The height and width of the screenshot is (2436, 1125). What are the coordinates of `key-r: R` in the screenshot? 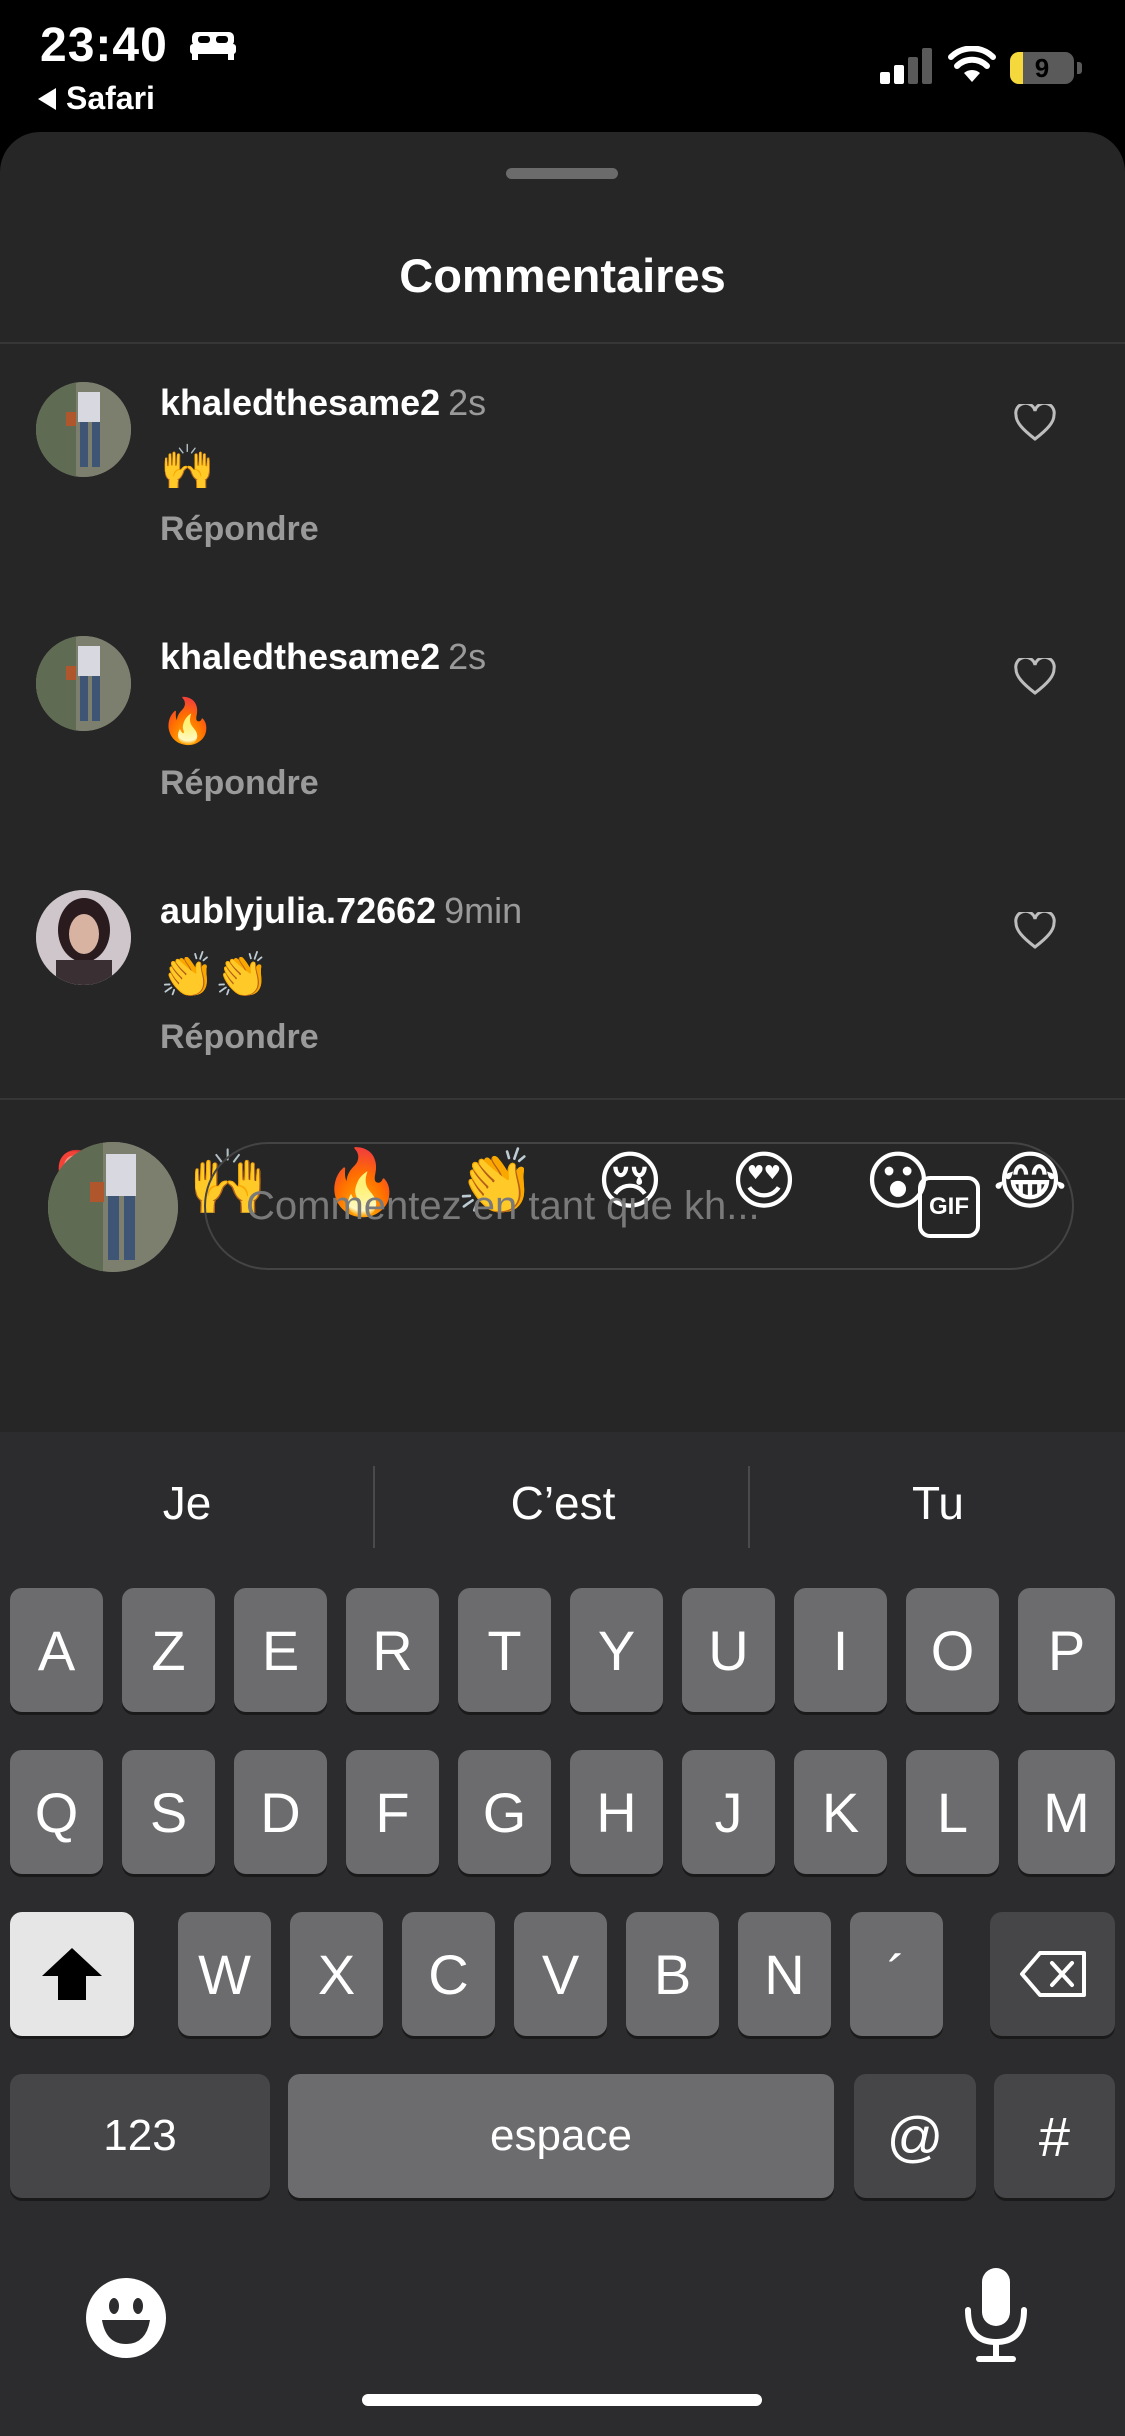 It's located at (392, 1650).